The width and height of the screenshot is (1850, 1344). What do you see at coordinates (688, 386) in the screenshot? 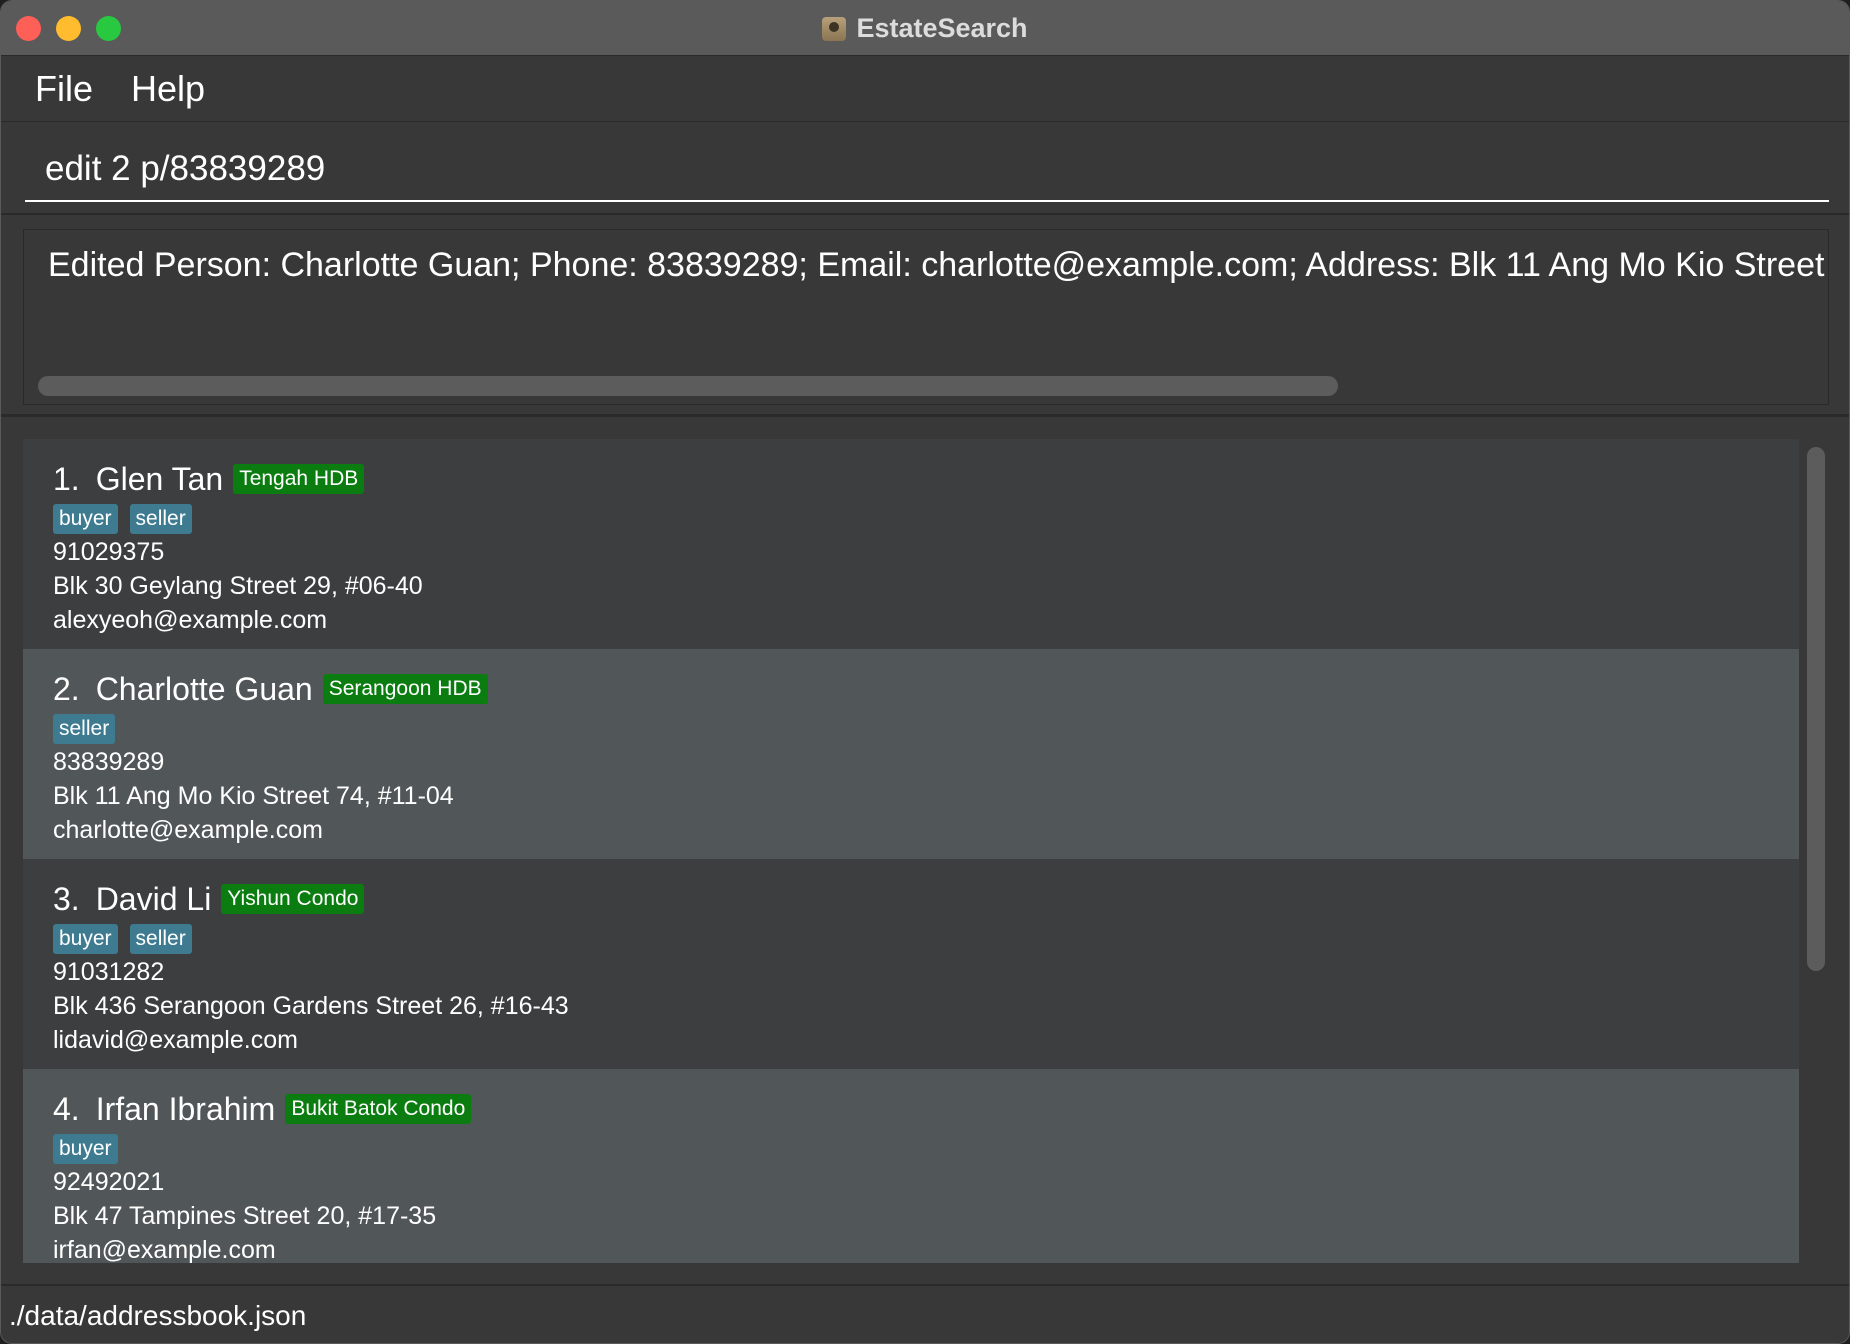
I see `result-horizontal-scrollbar` at bounding box center [688, 386].